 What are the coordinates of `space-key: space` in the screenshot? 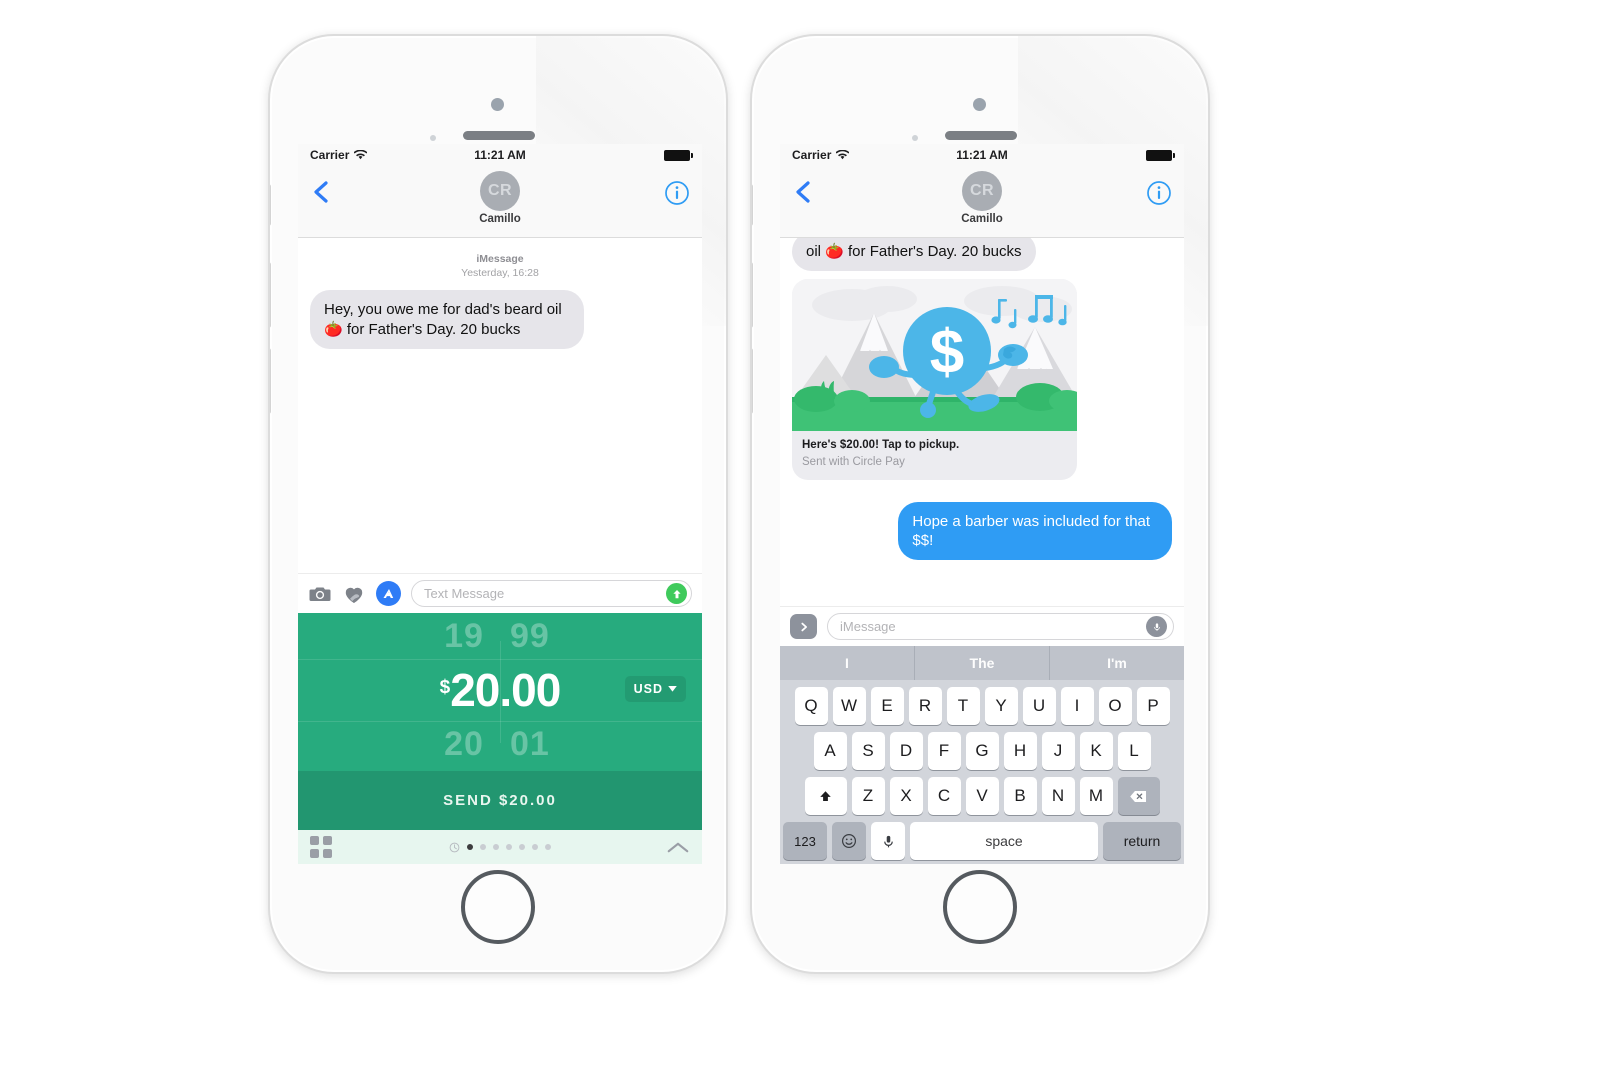 It's located at (1004, 841).